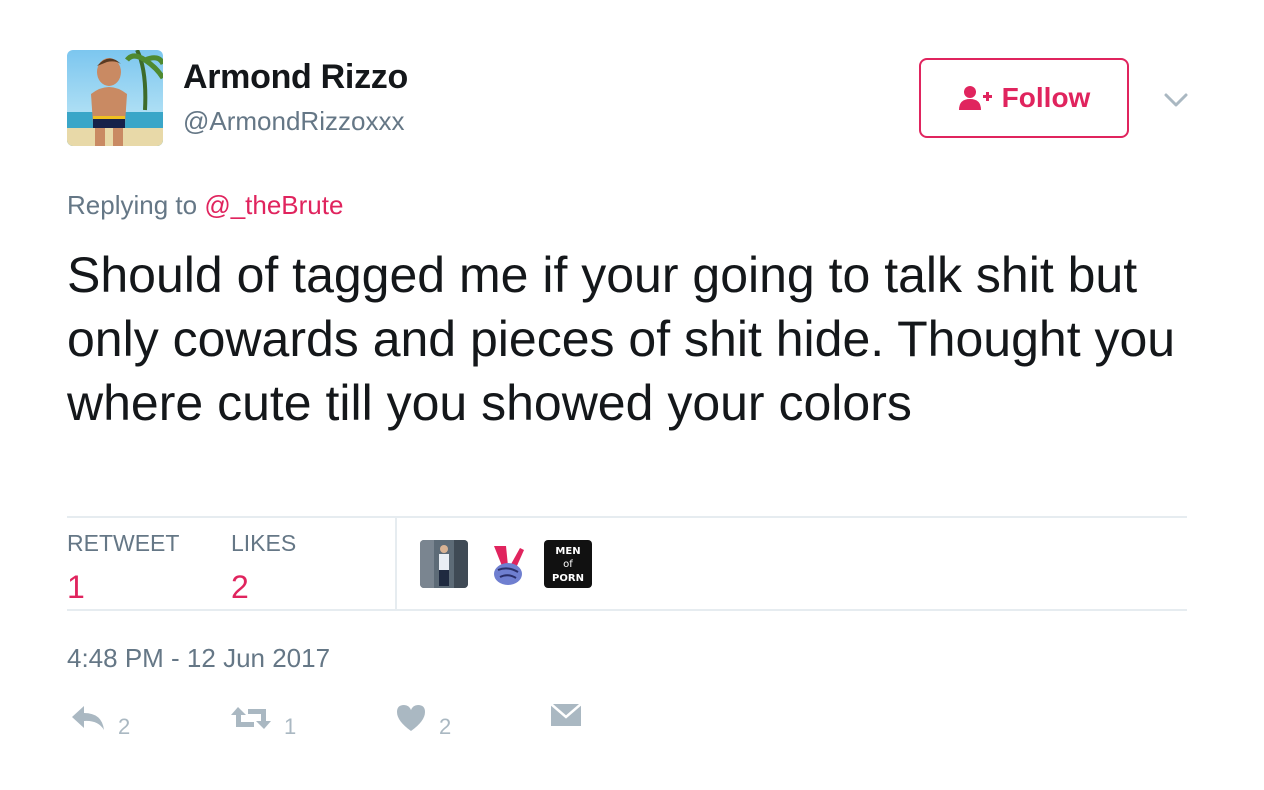 This screenshot has width=1264, height=790. I want to click on retweet-action-button: 1, so click(263, 720).